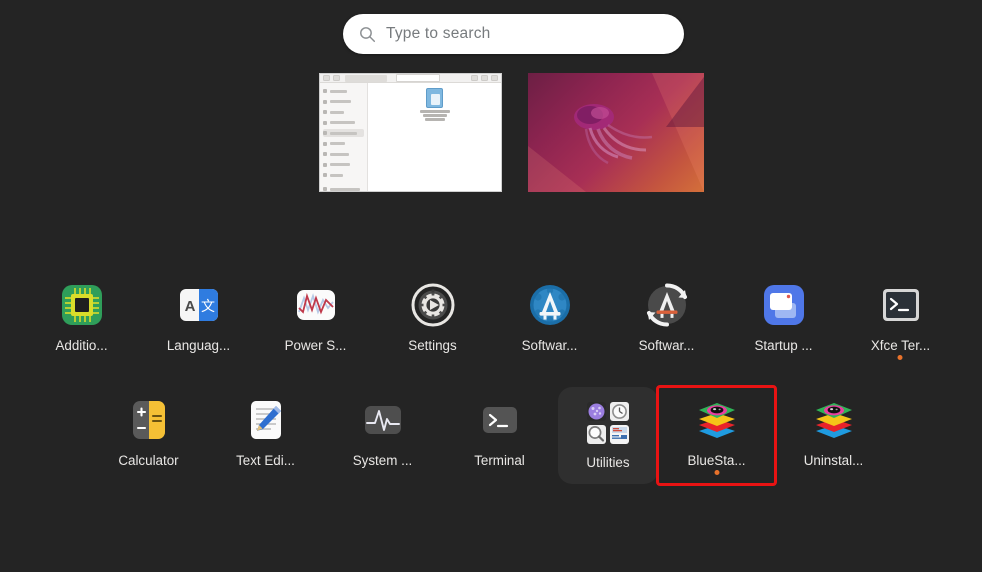  What do you see at coordinates (208, 307) in the screenshot?
I see `svg-text: 文` at bounding box center [208, 307].